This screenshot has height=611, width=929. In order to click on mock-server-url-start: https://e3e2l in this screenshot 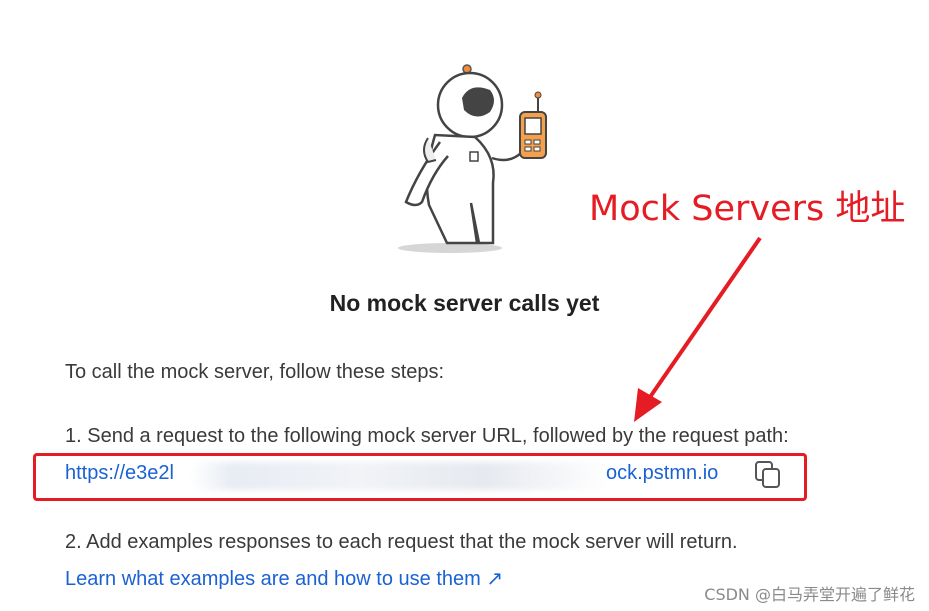, I will do `click(119, 473)`.